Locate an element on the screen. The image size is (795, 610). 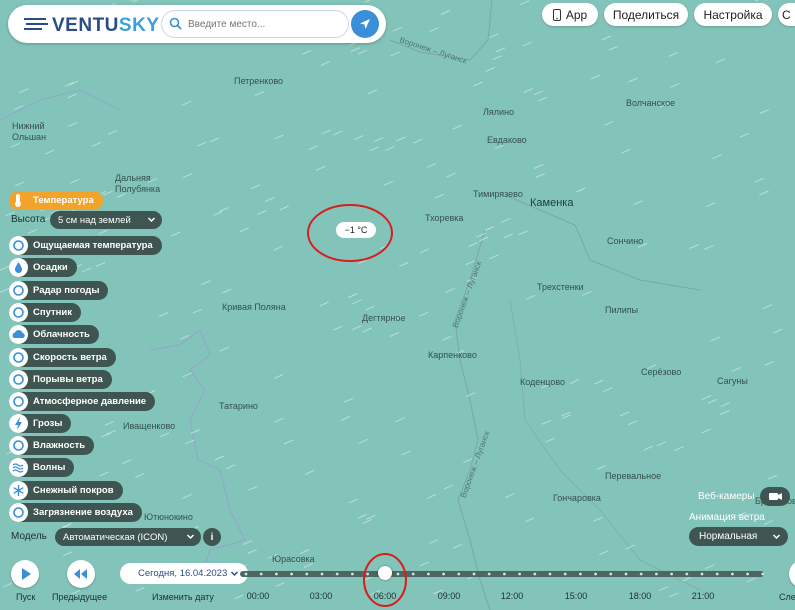
logo-text-prefix: VENTU is located at coordinates (85, 25).